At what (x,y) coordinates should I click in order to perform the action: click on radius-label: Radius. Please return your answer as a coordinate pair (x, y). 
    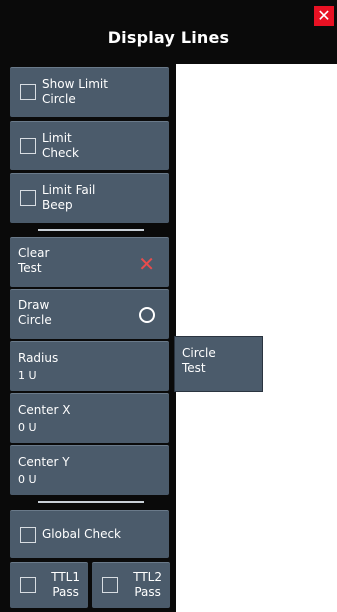
    Looking at the image, I should click on (38, 358).